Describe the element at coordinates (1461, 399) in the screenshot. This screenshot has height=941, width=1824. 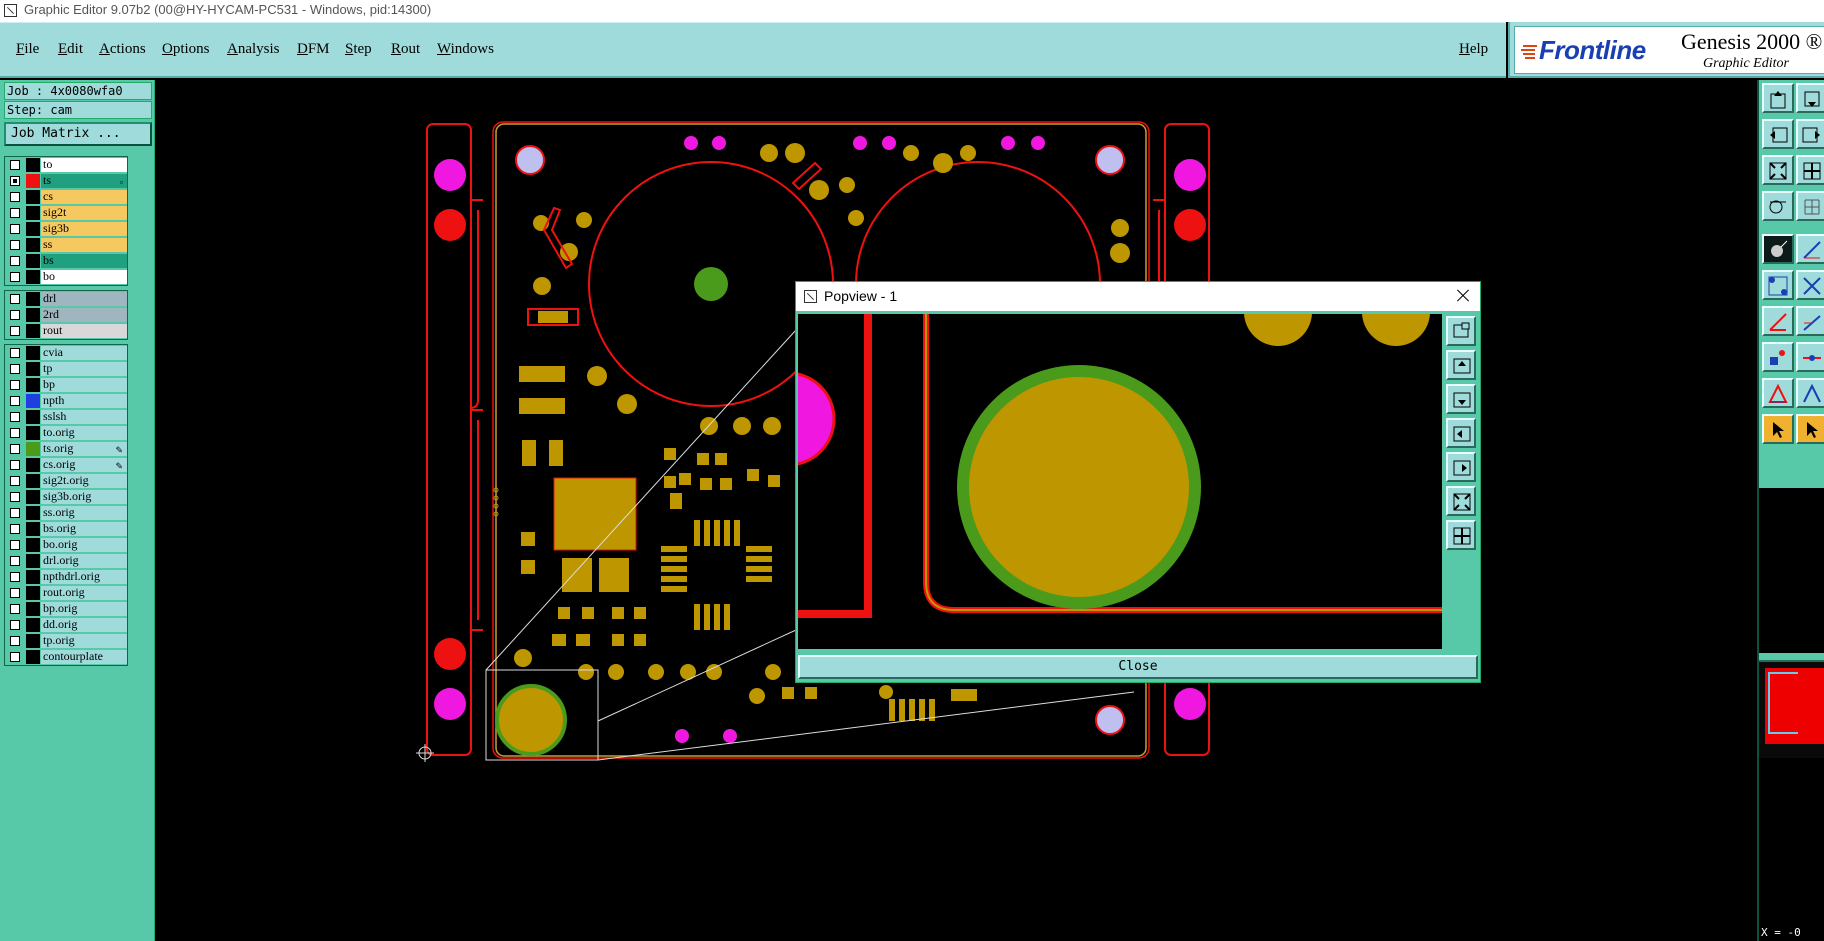
I see `popview-pan-down-button` at that location.